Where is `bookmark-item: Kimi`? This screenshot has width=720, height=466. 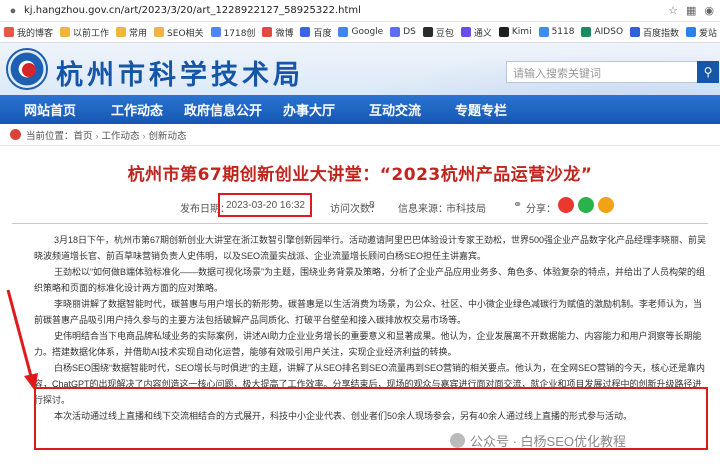 bookmark-item: Kimi is located at coordinates (515, 32).